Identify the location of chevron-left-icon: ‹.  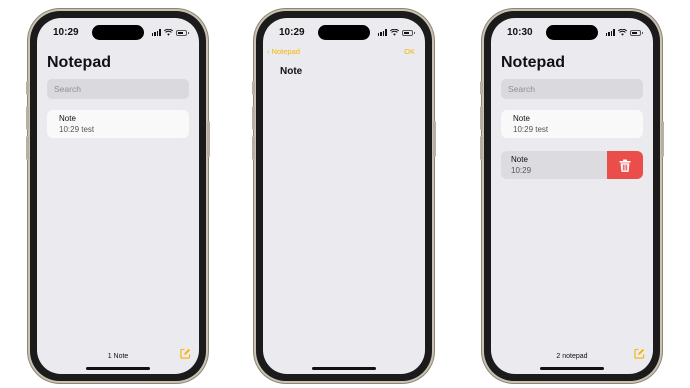
(268, 51).